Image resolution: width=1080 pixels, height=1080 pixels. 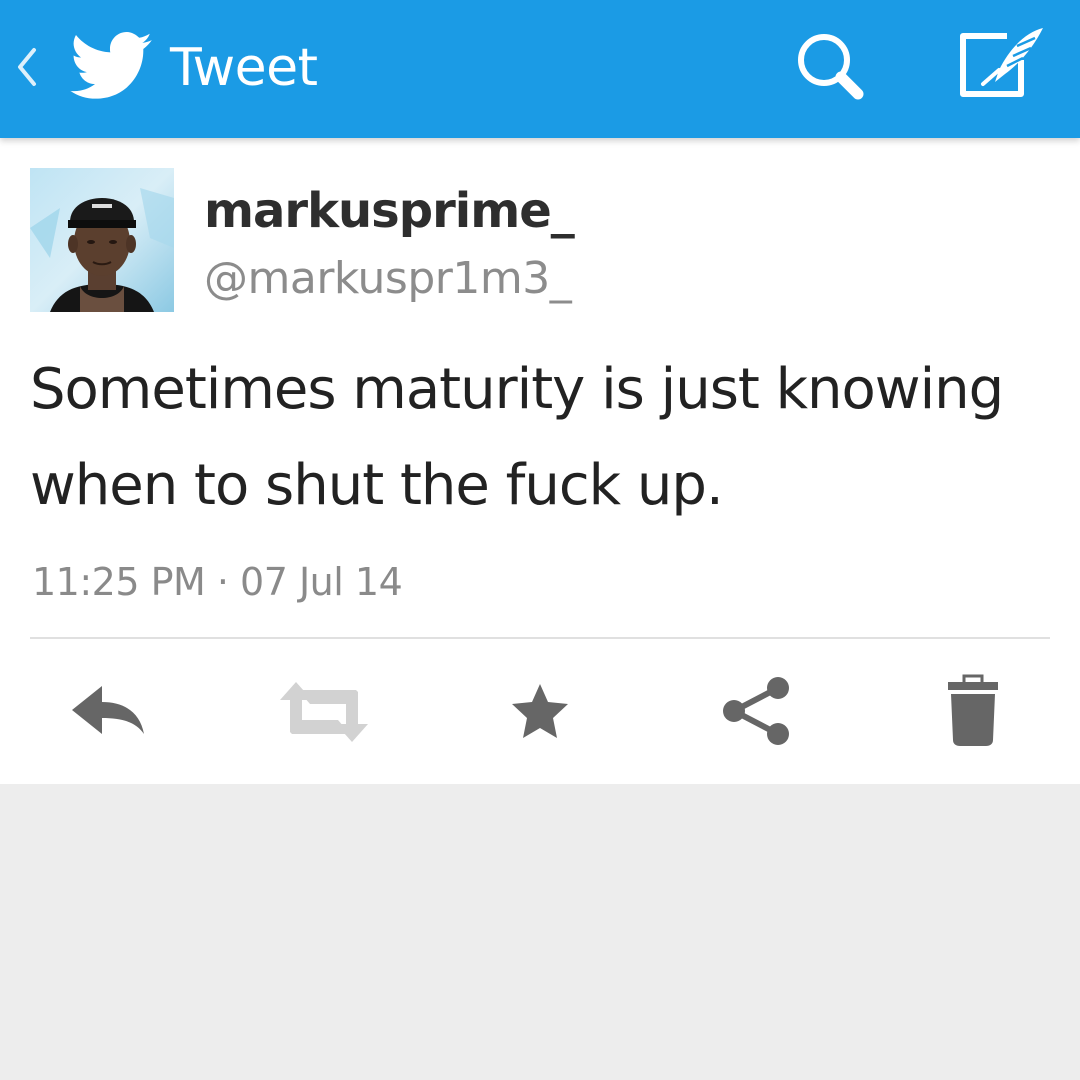 I want to click on twitter-bird-icon, so click(x=111, y=66).